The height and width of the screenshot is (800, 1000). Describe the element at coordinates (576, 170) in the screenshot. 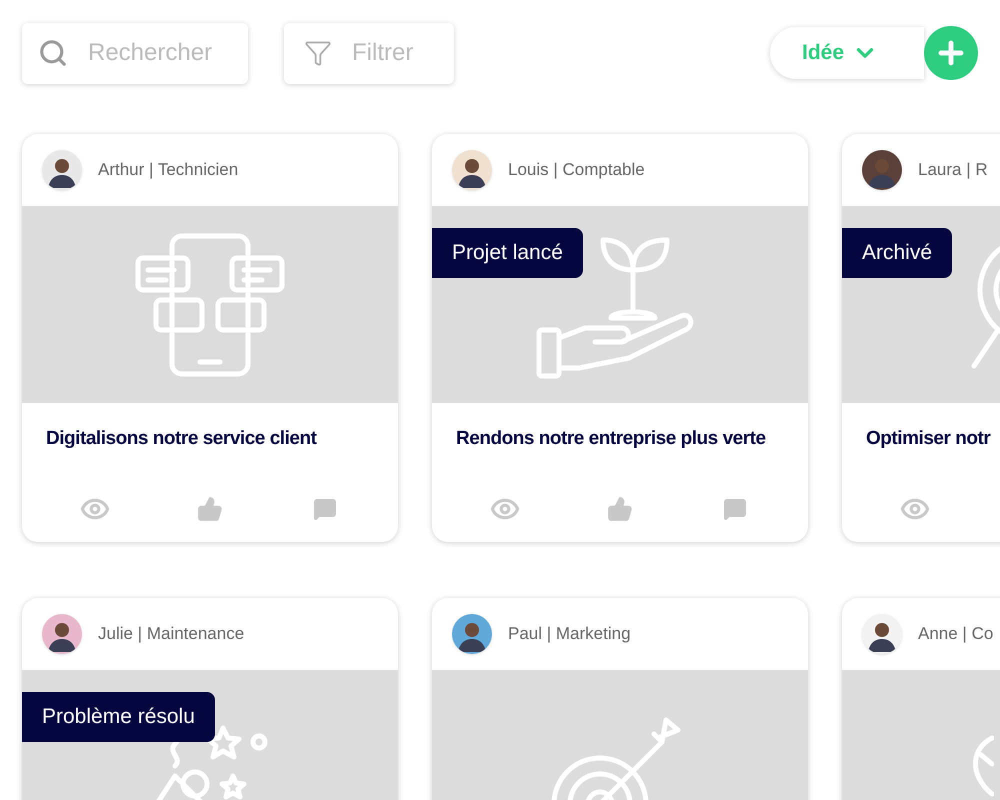

I see `author-name: Louis | Comptable` at that location.